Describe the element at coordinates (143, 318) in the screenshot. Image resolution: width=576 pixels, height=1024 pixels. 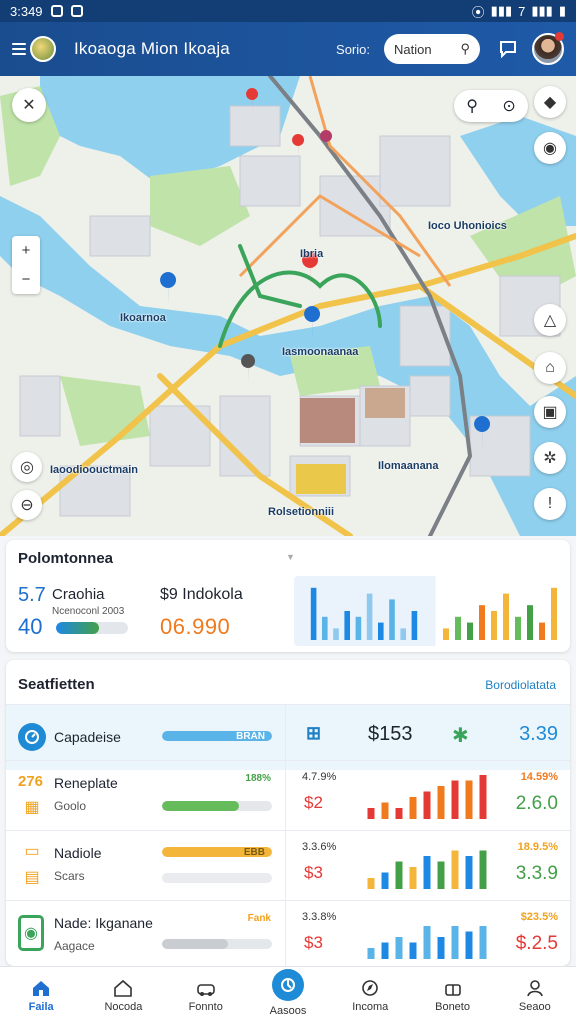
I see `map-label: Ikoarnoa` at that location.